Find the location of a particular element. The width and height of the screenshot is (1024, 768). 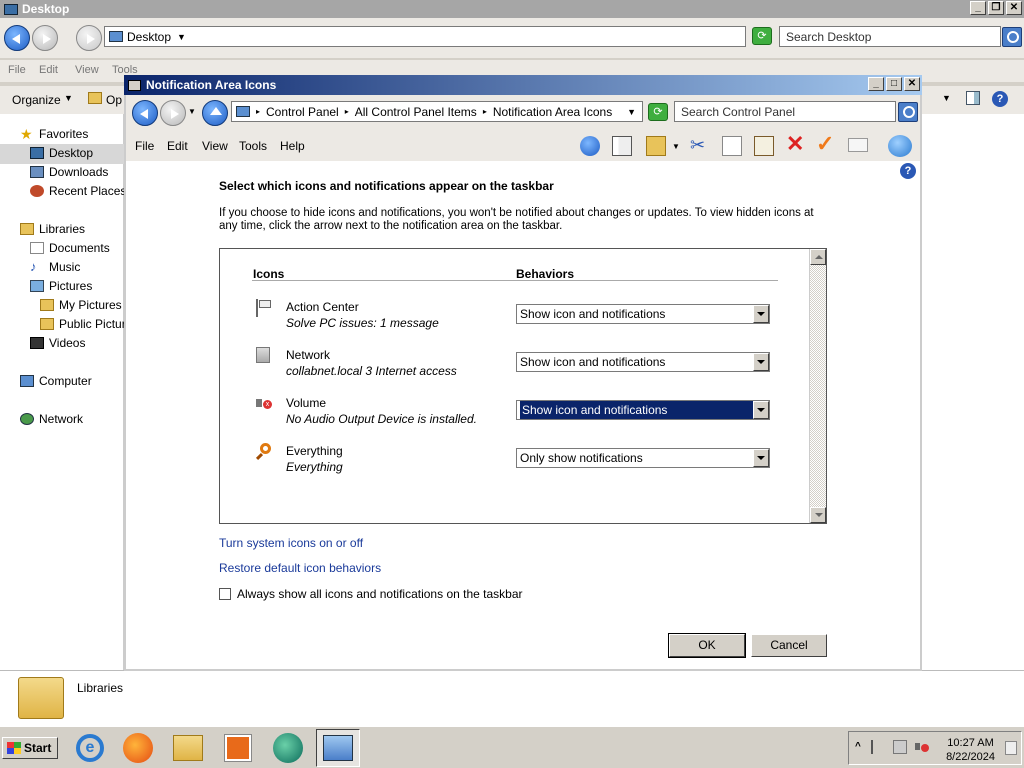

folder-options-icon is located at coordinates (656, 146).